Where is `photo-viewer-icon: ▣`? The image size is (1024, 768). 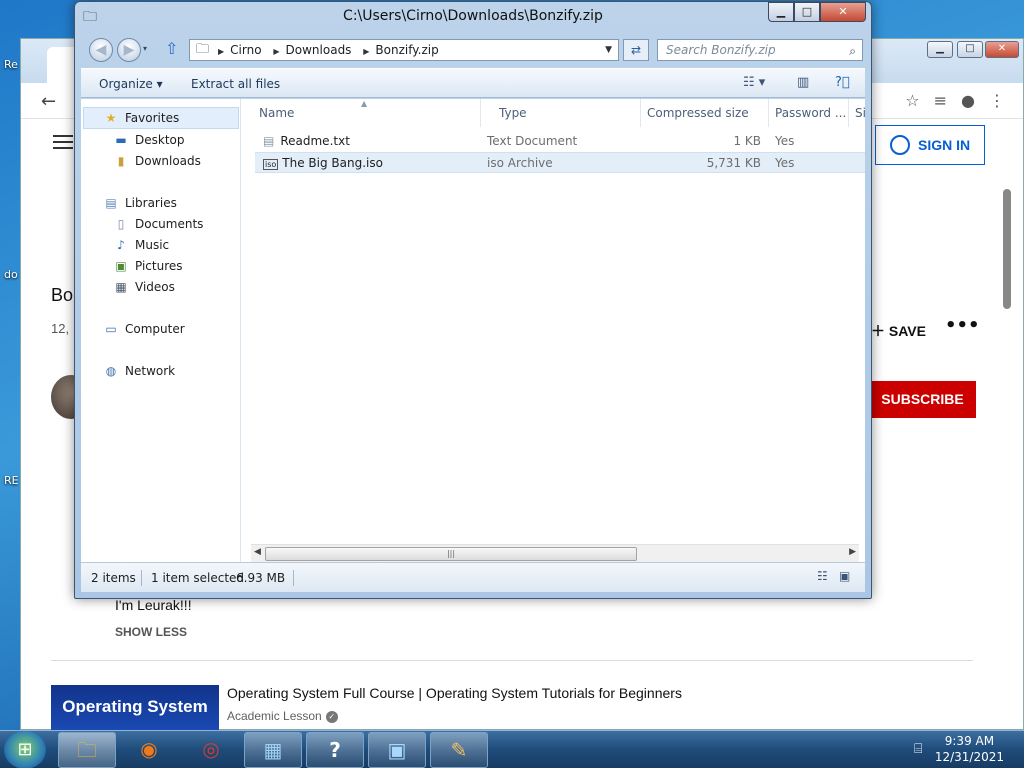
photo-viewer-icon: ▣ is located at coordinates (397, 750).